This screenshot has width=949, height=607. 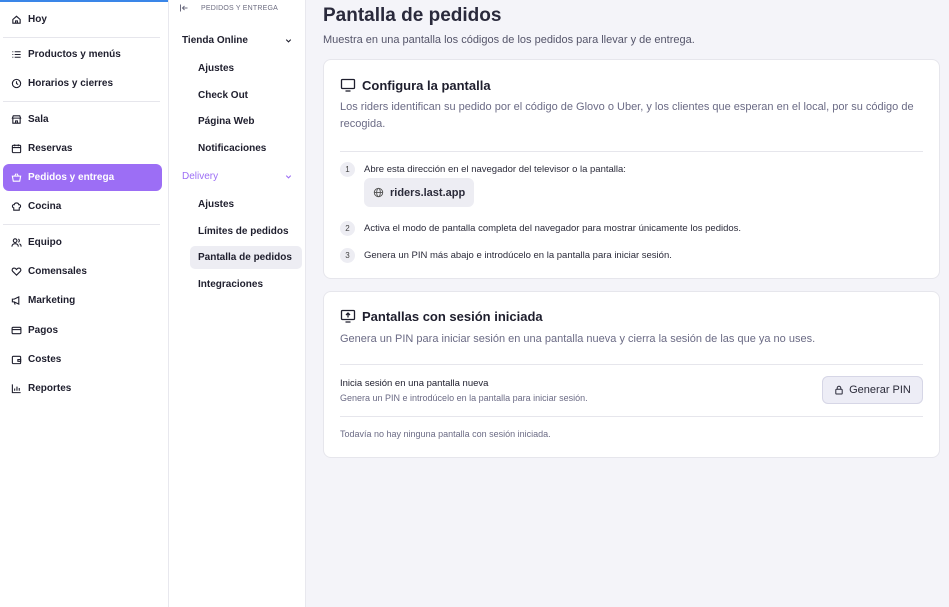 What do you see at coordinates (246, 204) in the screenshot?
I see `subnav-item-ajustes-delivery: Ajustes` at bounding box center [246, 204].